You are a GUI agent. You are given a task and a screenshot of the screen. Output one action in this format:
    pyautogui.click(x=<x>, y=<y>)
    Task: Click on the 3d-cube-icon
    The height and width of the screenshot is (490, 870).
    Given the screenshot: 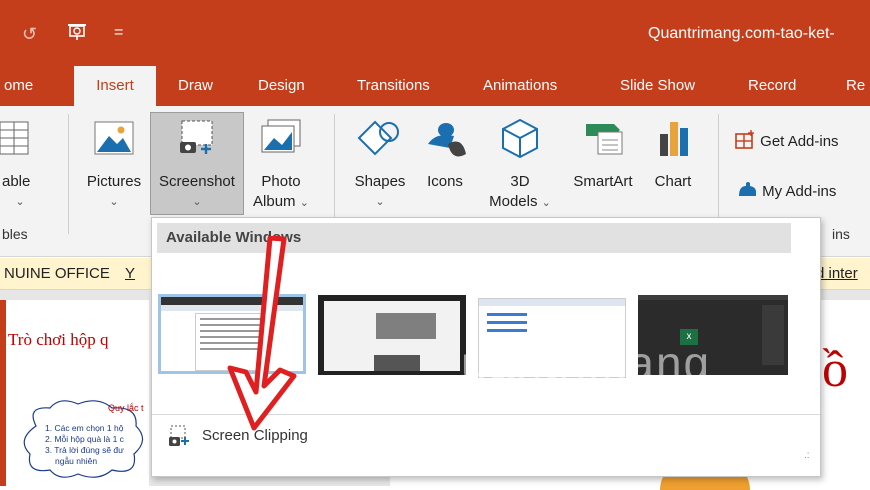 What is the action you would take?
    pyautogui.click(x=520, y=138)
    